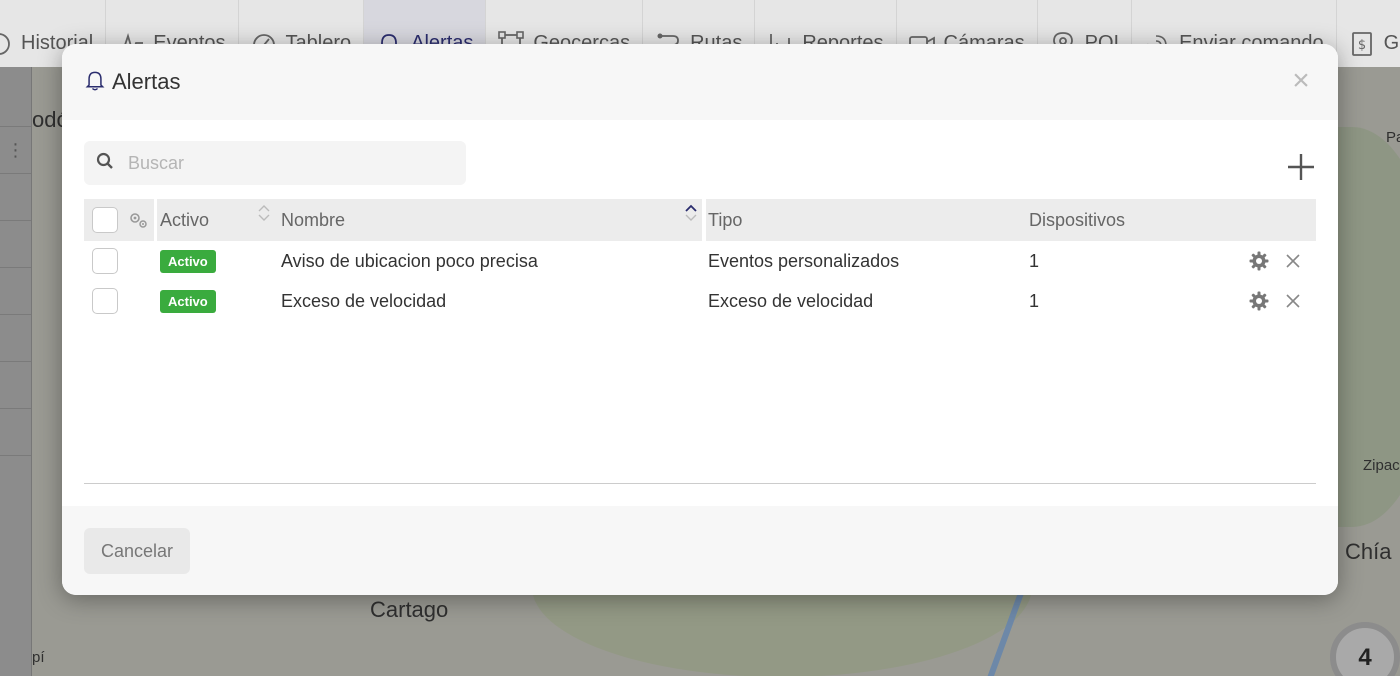  Describe the element at coordinates (791, 300) in the screenshot. I see `alert-type: Exceso de velocidad` at that location.